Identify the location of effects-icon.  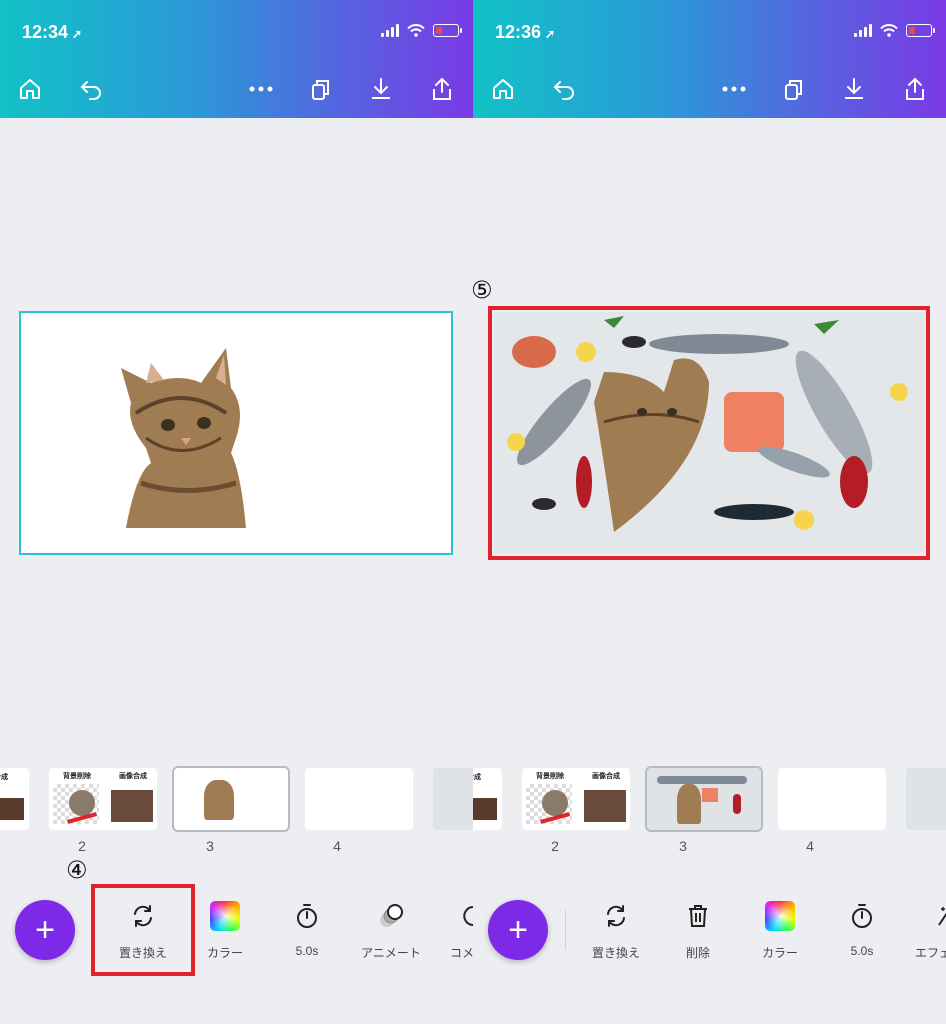
(942, 916).